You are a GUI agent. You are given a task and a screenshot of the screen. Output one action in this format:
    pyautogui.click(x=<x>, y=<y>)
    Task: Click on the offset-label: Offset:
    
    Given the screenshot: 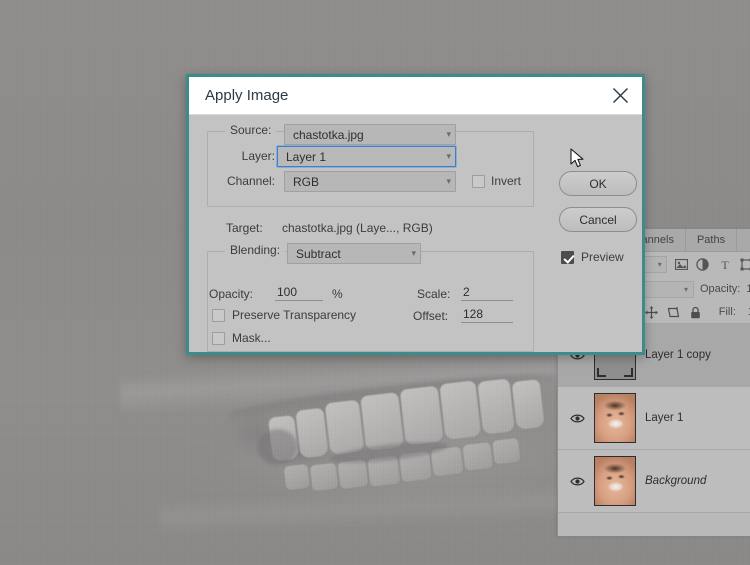 What is the action you would take?
    pyautogui.click(x=431, y=316)
    